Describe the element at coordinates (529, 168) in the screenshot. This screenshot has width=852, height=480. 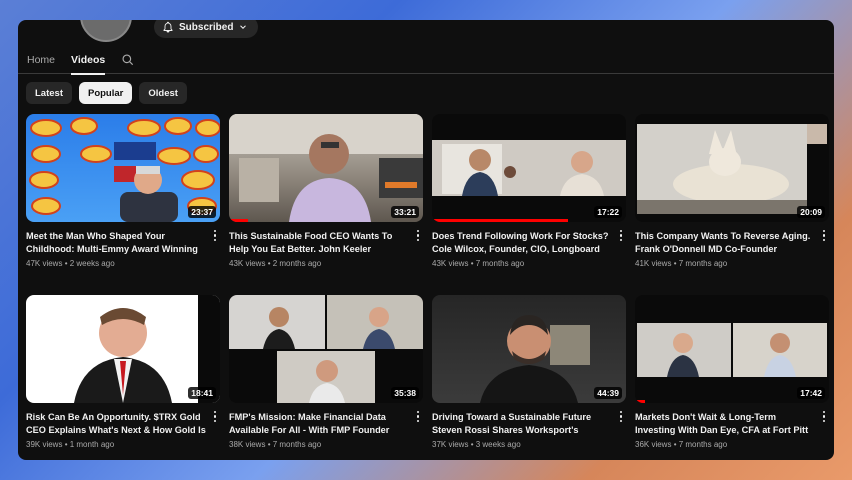
I see `video-thumbnail: 17:22` at that location.